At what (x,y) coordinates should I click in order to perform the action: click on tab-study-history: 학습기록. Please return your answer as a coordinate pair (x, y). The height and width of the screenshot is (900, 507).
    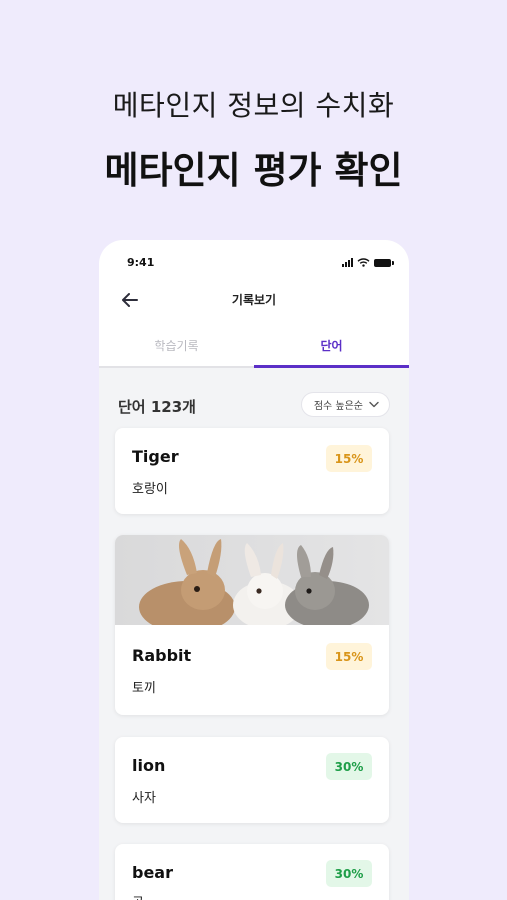
    Looking at the image, I should click on (176, 350).